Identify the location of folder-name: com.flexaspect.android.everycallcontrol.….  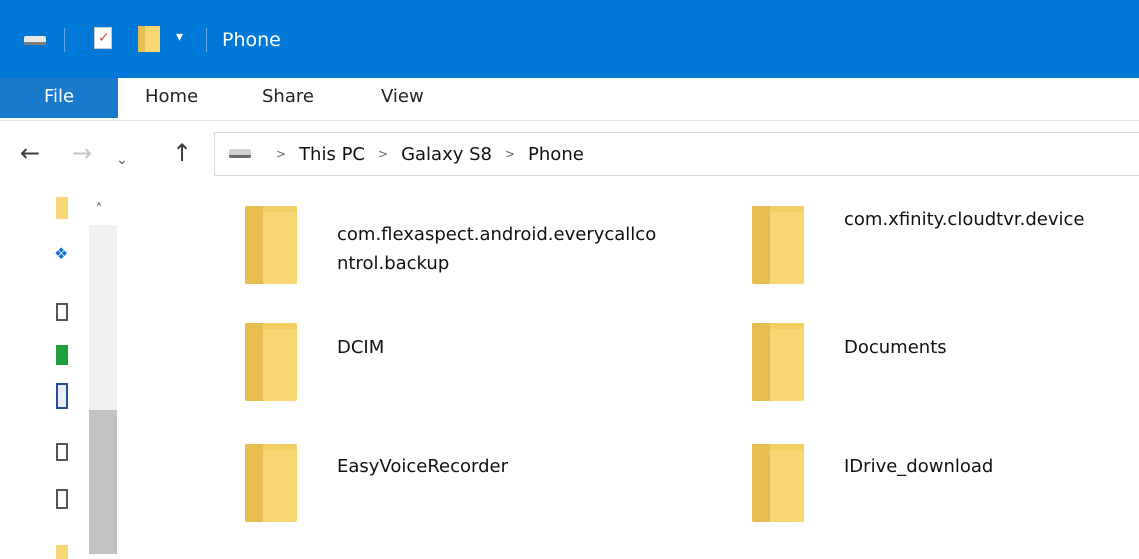
(497, 249).